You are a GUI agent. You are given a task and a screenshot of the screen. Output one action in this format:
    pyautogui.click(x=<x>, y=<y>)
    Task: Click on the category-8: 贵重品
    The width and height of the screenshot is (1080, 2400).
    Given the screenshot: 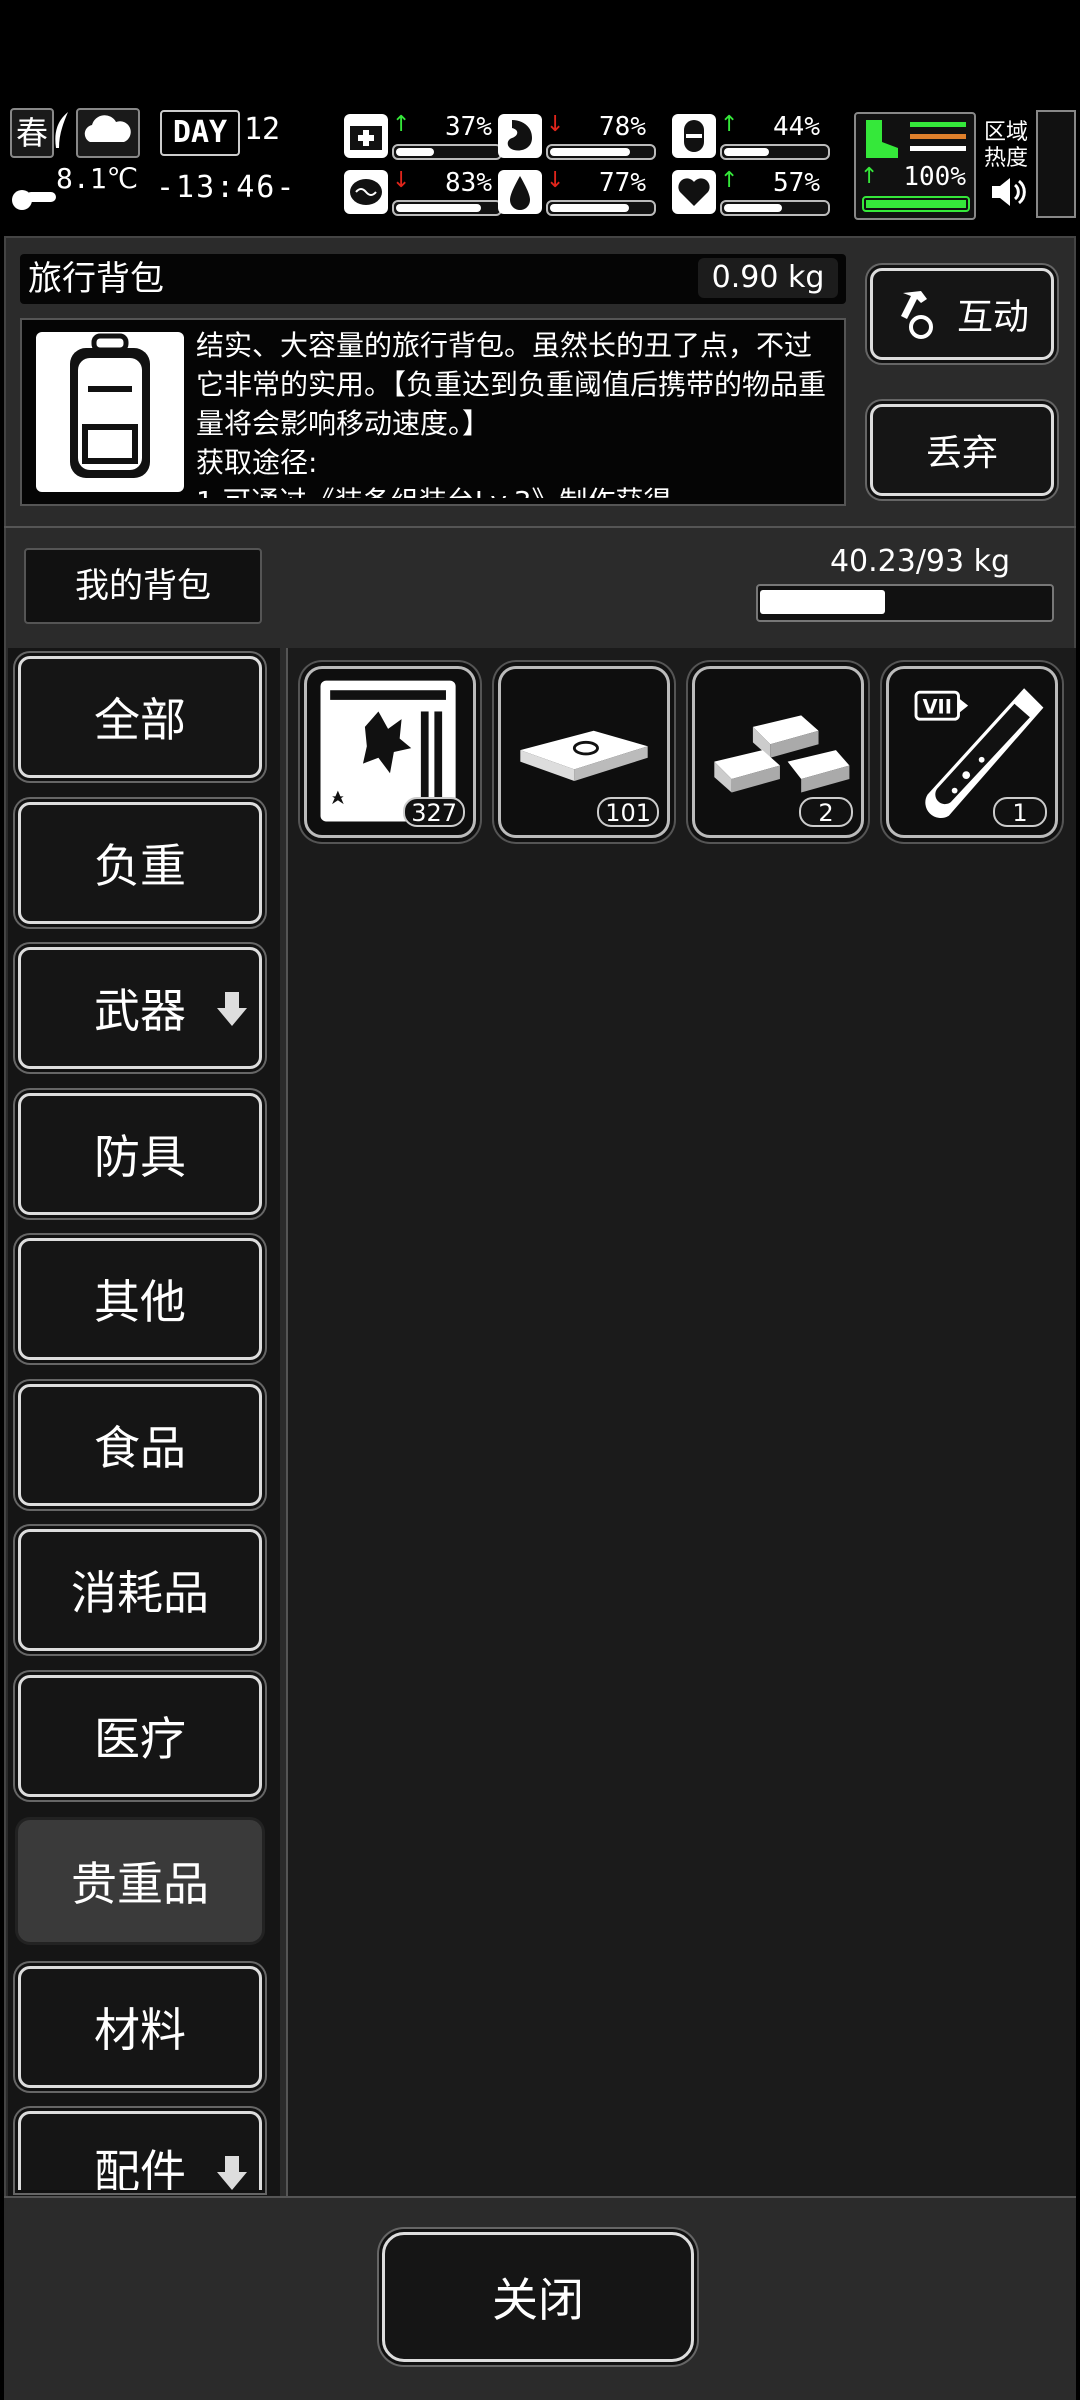 What is the action you would take?
    pyautogui.click(x=140, y=1881)
    